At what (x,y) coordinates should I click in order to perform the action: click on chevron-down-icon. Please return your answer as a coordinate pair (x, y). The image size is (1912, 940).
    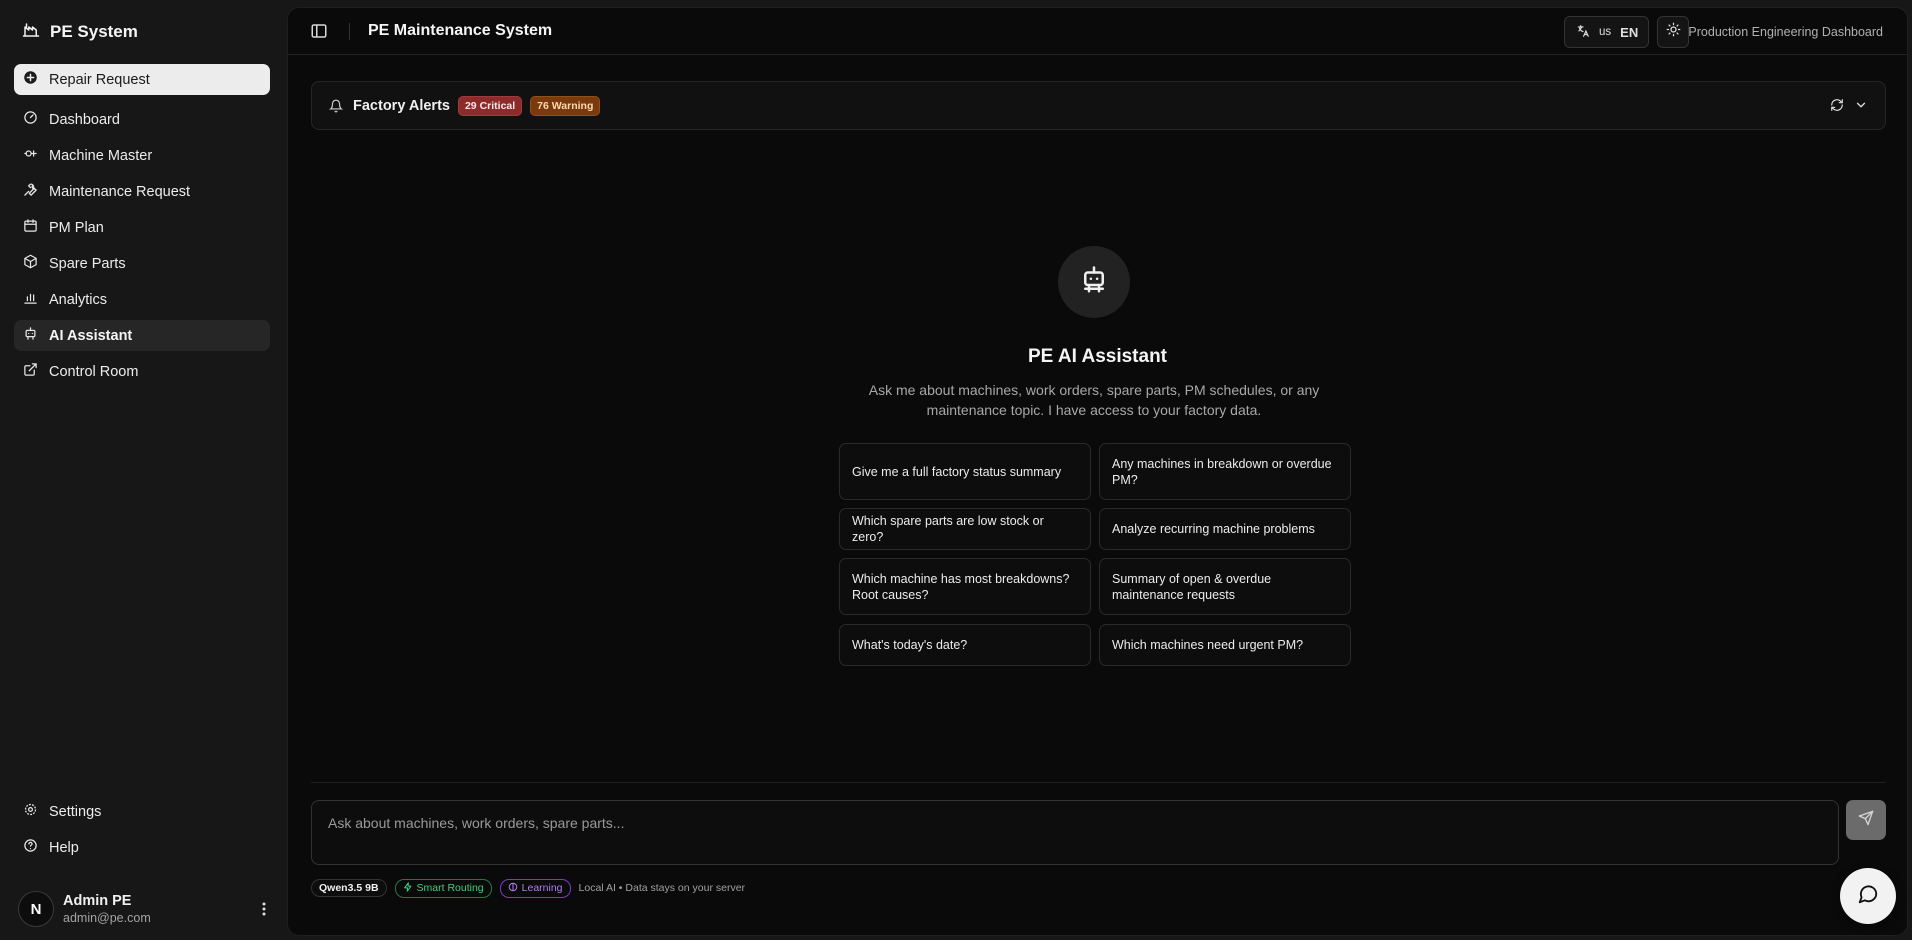
    Looking at the image, I should click on (1861, 107).